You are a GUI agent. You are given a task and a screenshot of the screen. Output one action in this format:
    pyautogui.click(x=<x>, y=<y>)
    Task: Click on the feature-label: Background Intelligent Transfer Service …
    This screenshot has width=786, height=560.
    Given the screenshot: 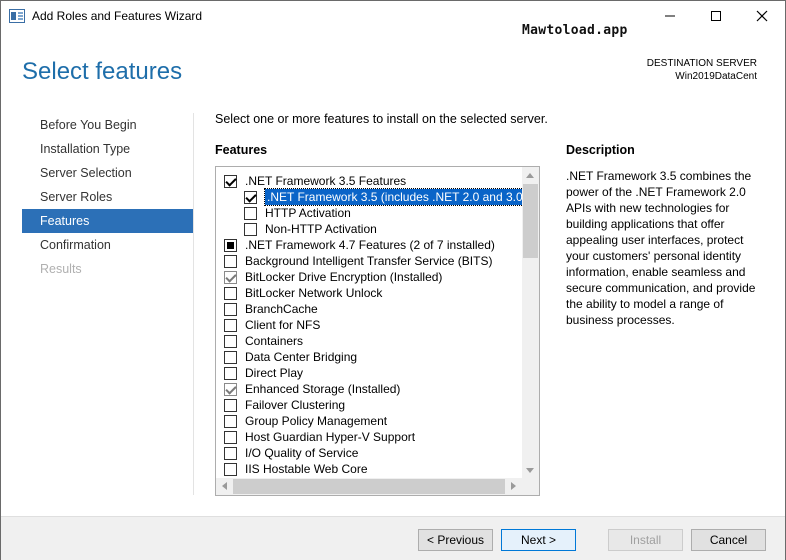 What is the action you would take?
    pyautogui.click(x=368, y=261)
    